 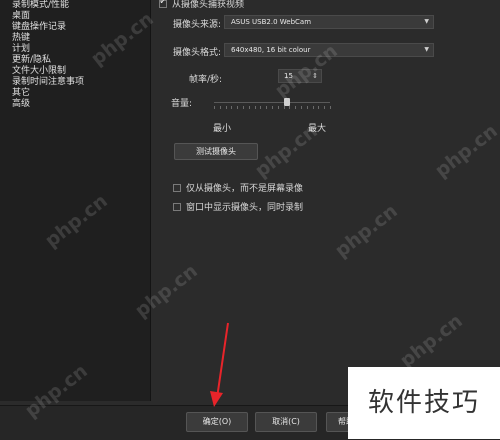 What do you see at coordinates (286, 422) in the screenshot?
I see `cancel-button: 取消(C)` at bounding box center [286, 422].